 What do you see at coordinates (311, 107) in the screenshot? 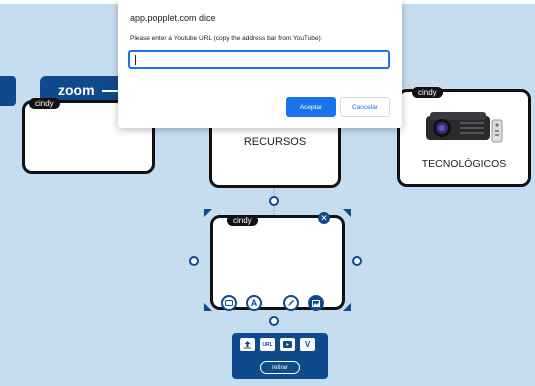
I see `accept-button: Aceptar` at bounding box center [311, 107].